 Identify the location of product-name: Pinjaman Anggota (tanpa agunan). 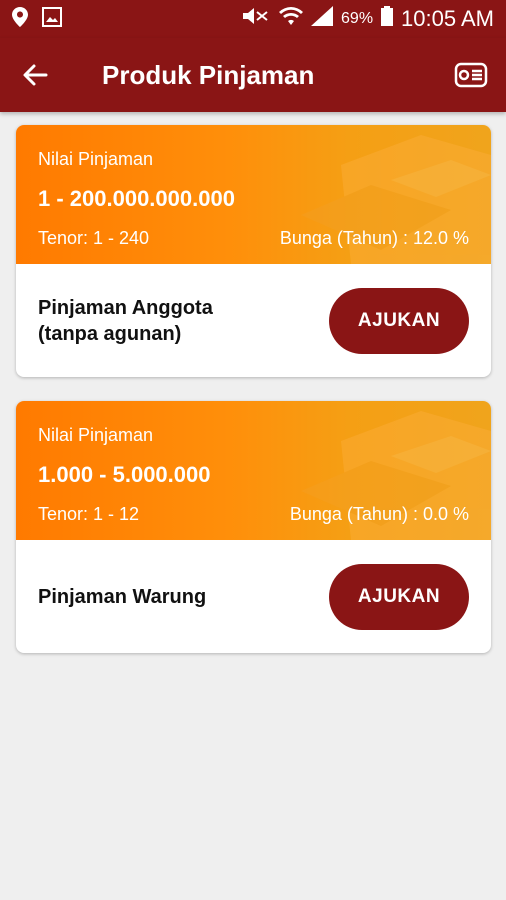
(158, 321).